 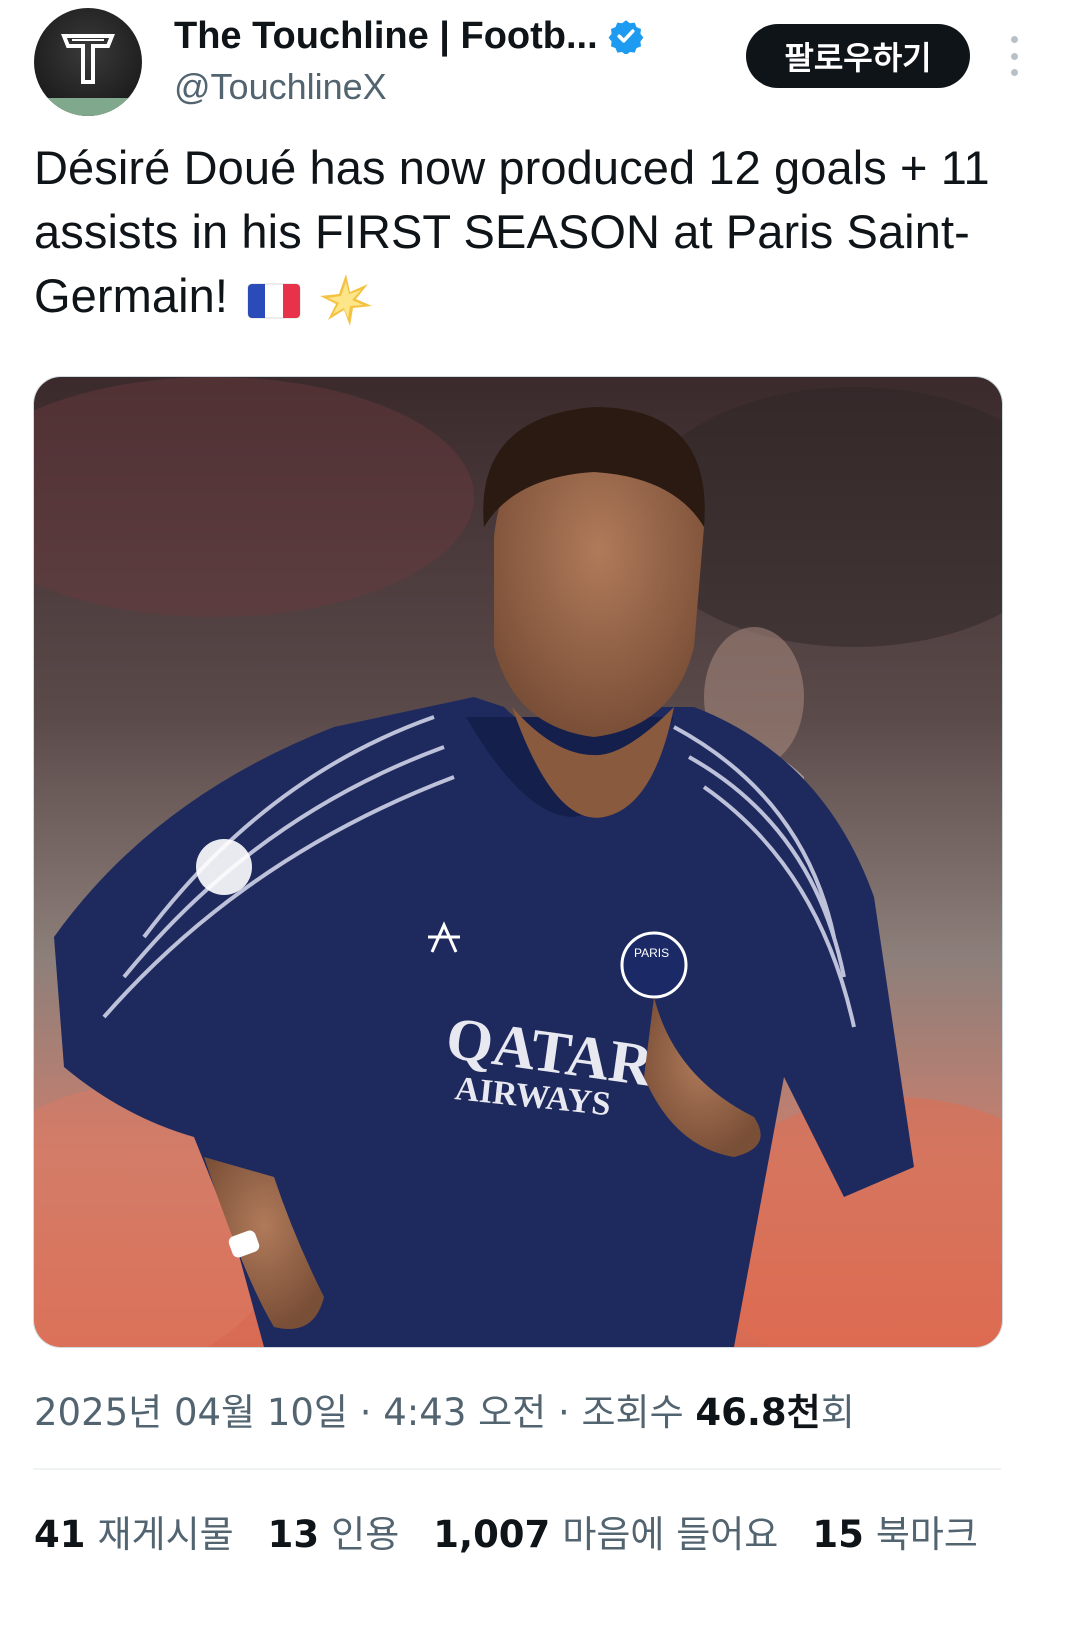 What do you see at coordinates (651, 953) in the screenshot?
I see `jersey-crest: PARIS` at bounding box center [651, 953].